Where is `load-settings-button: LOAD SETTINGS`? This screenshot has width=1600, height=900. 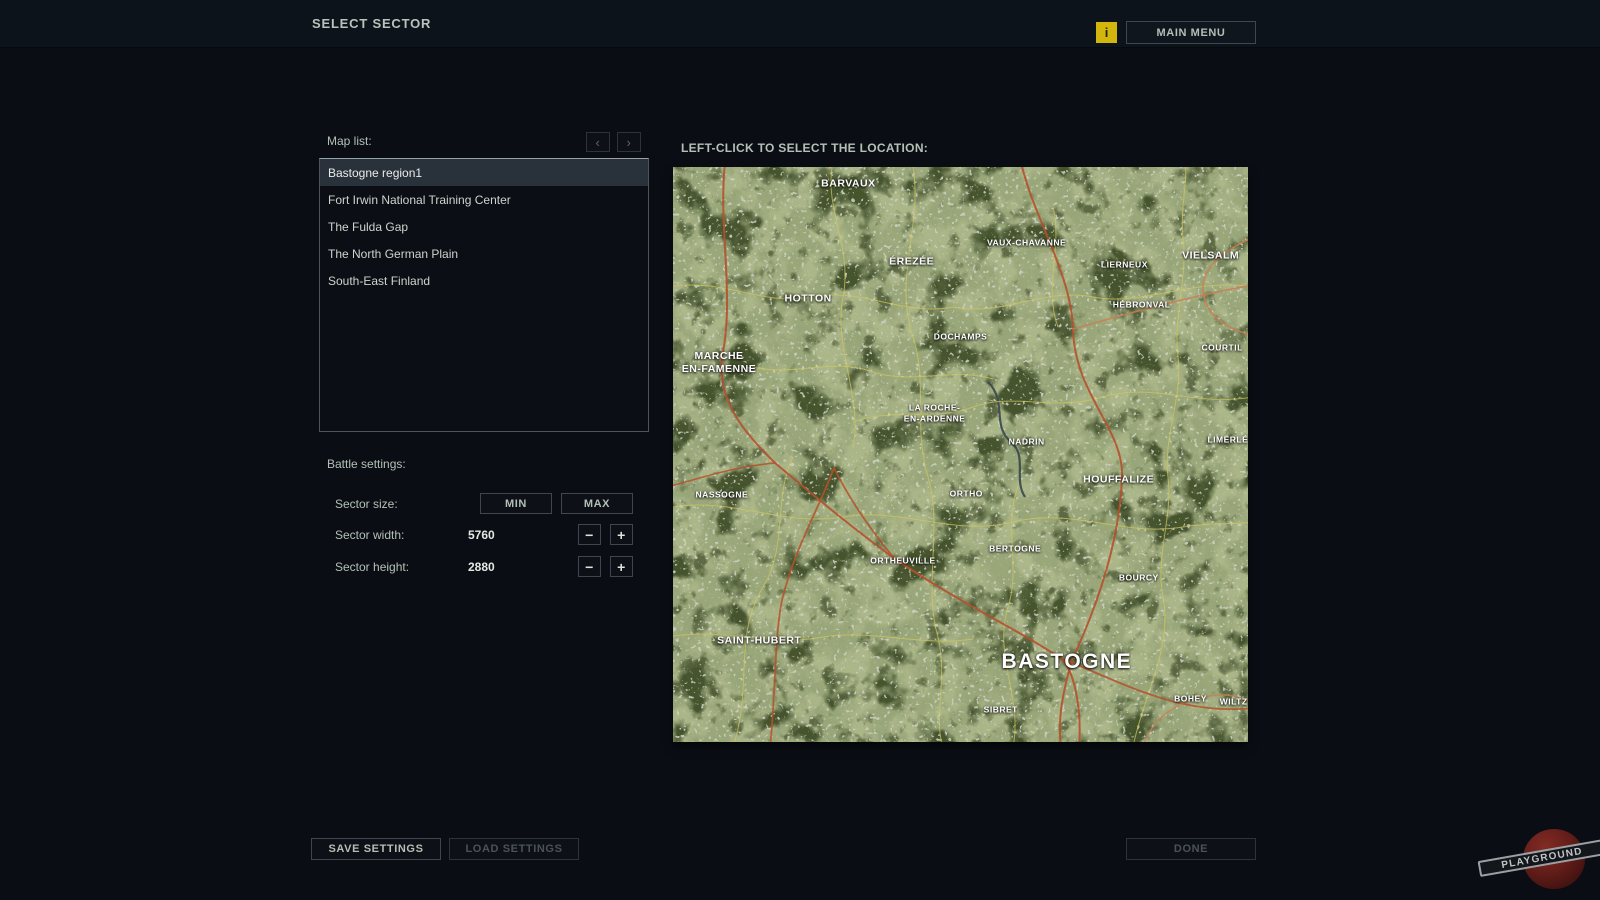
load-settings-button: LOAD SETTINGS is located at coordinates (514, 849).